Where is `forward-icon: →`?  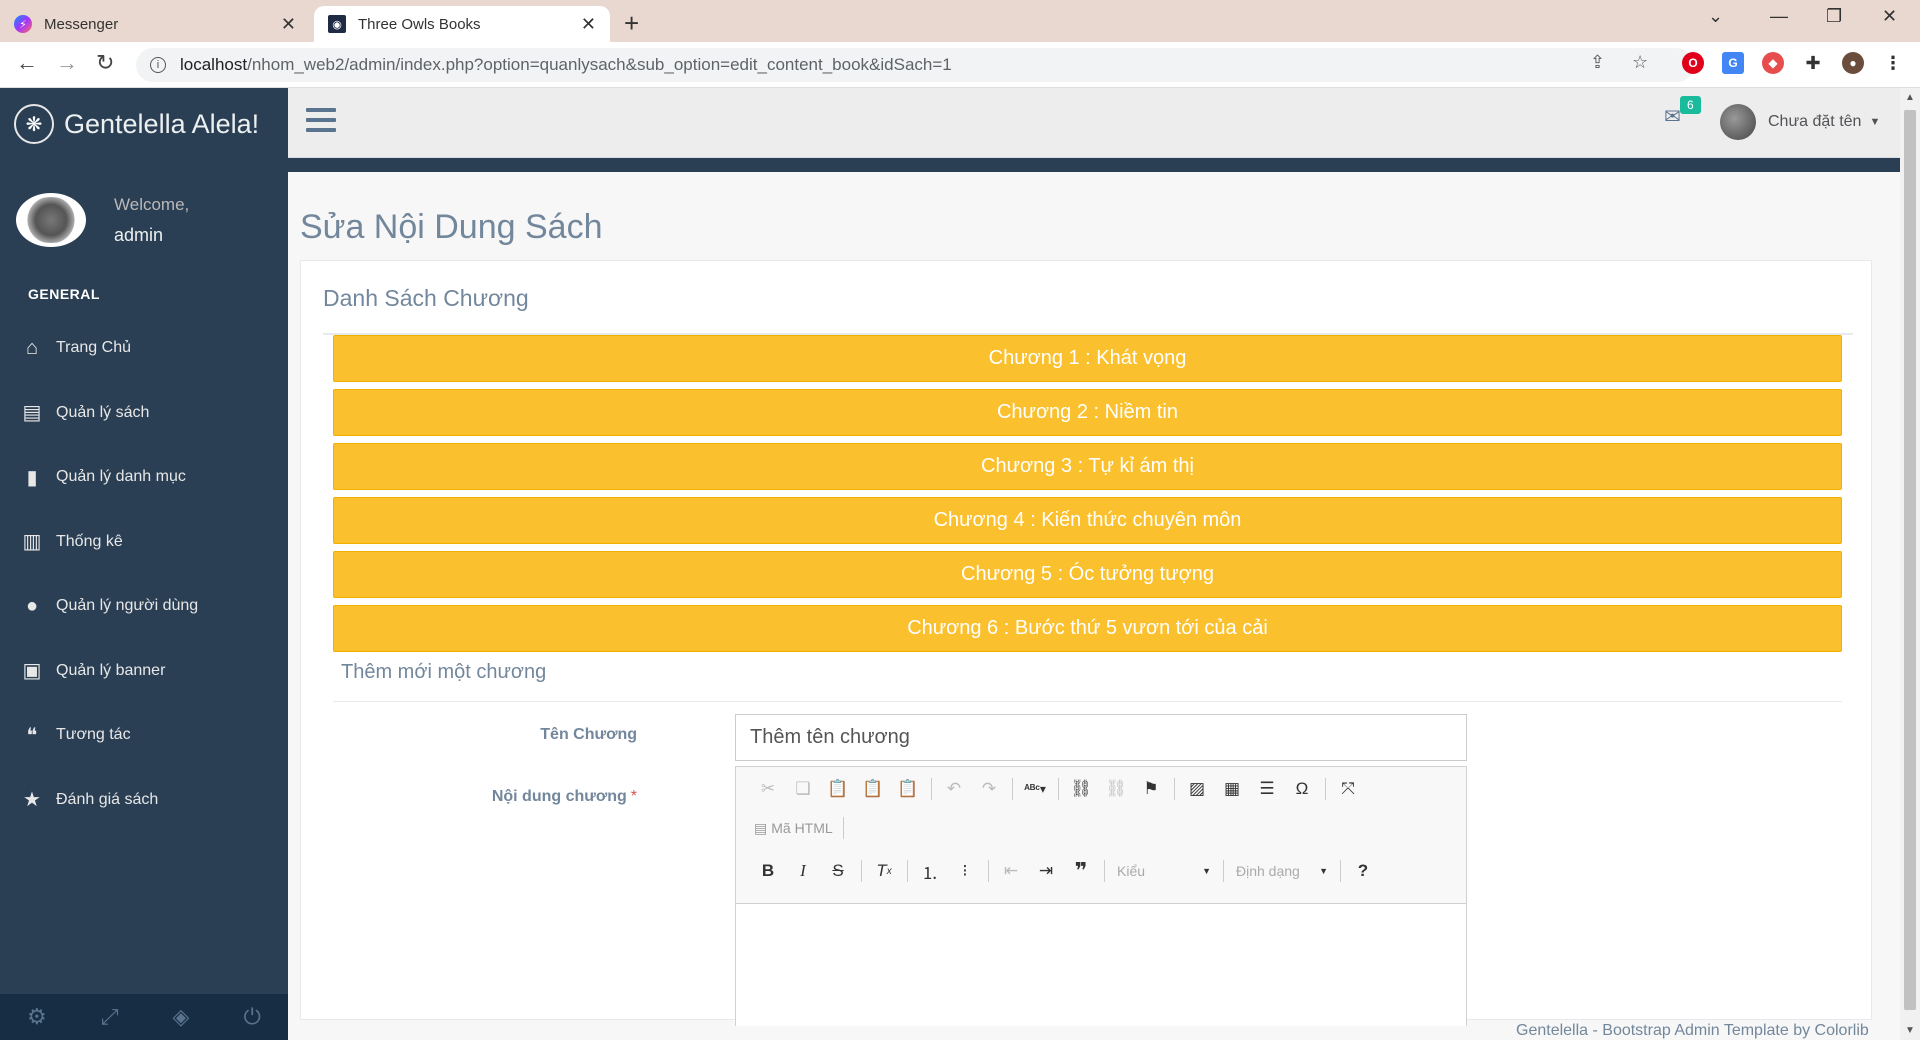 forward-icon: → is located at coordinates (67, 63).